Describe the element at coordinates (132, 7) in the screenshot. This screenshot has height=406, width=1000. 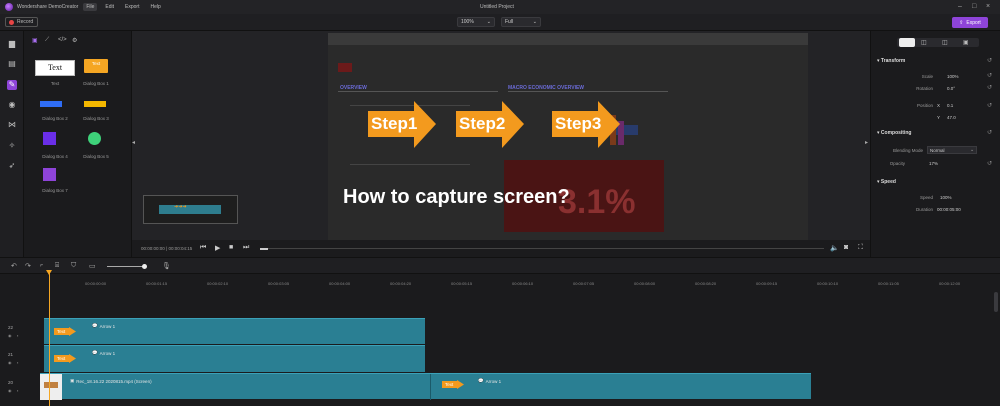
I see `menu-export: Export` at that location.